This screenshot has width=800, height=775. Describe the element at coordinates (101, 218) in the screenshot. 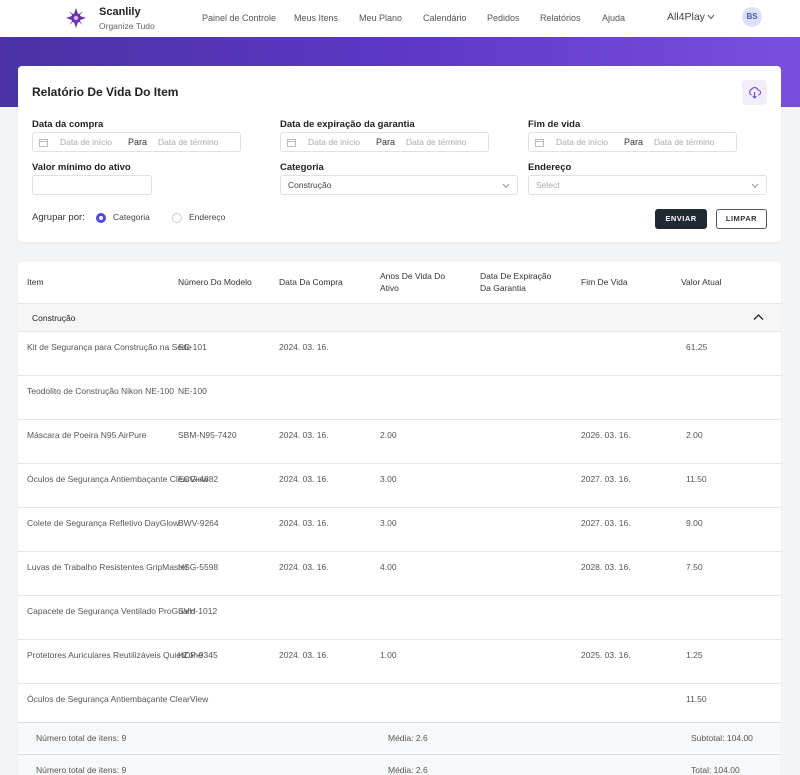

I see `radio-category` at that location.